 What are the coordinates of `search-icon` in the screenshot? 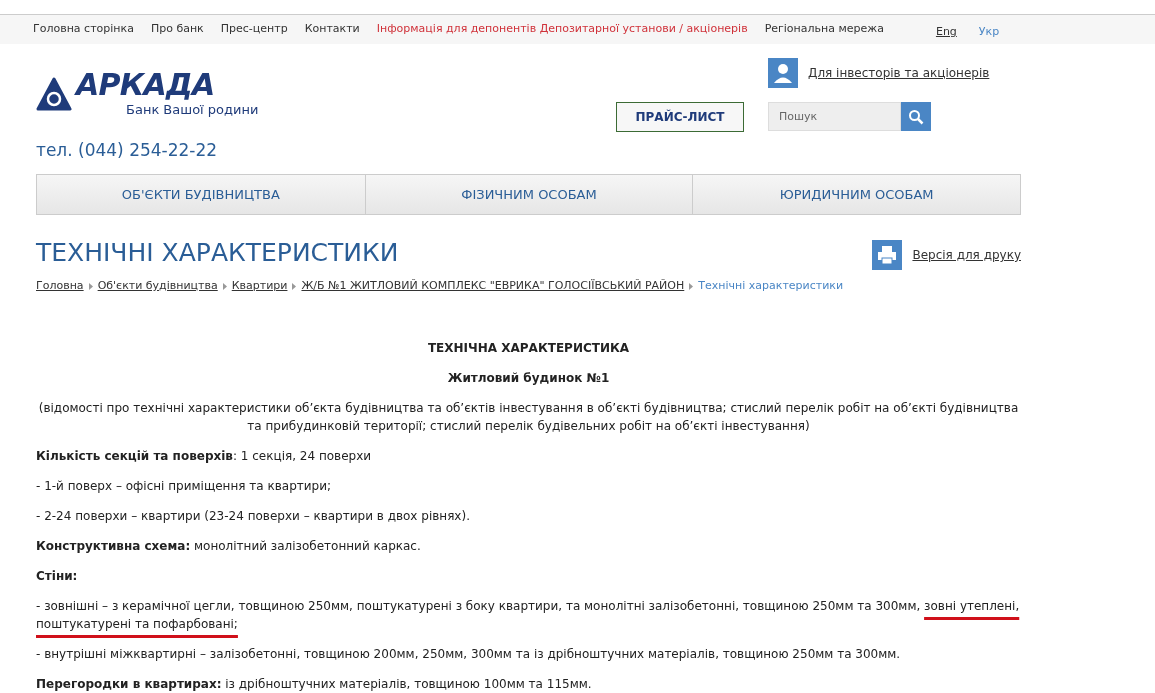 It's located at (916, 116).